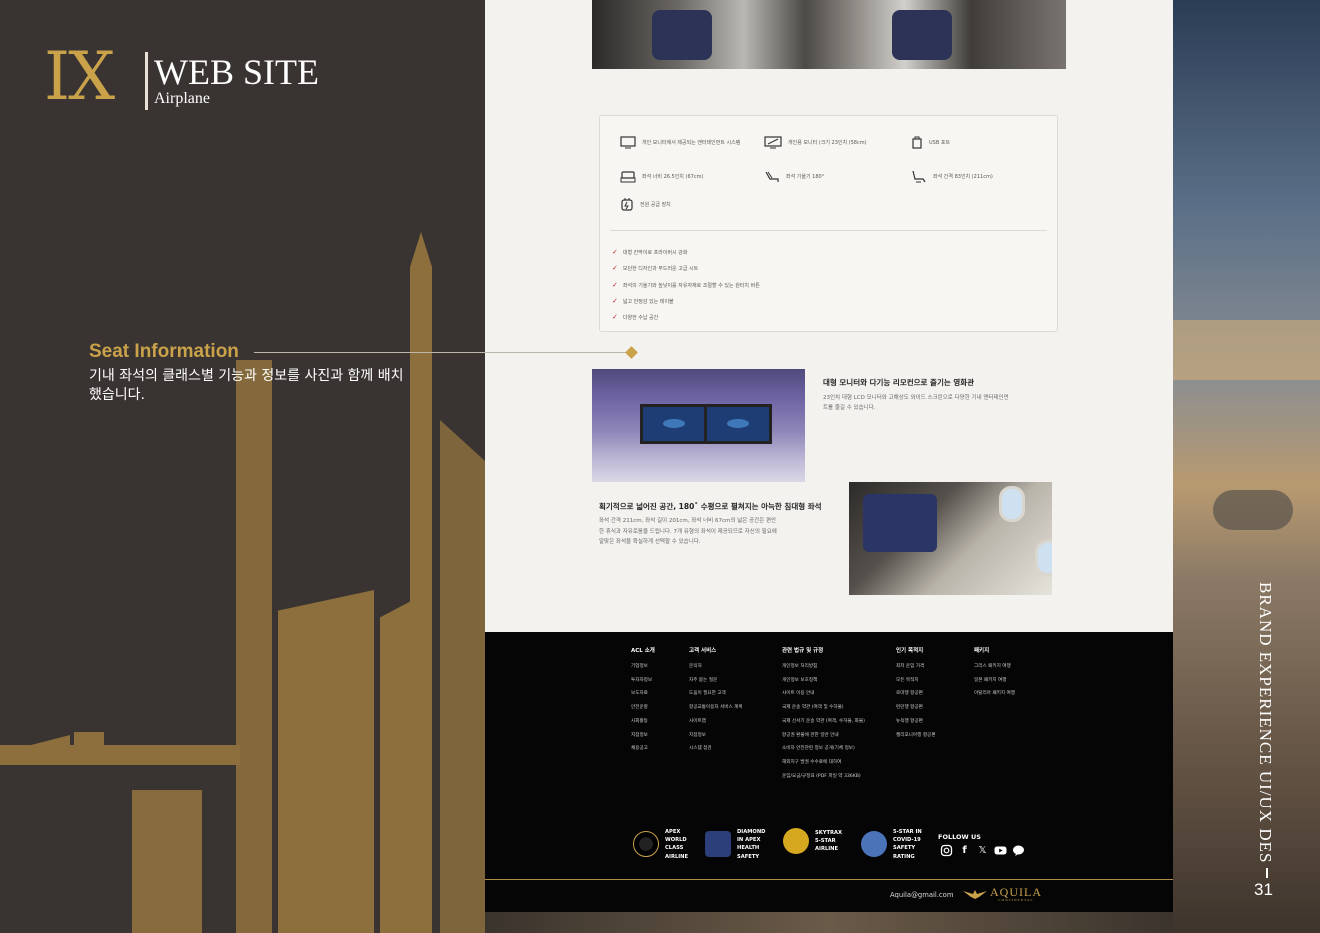 This screenshot has height=933, width=1320. Describe the element at coordinates (1246, 350) in the screenshot. I see `sunset-glow` at that location.